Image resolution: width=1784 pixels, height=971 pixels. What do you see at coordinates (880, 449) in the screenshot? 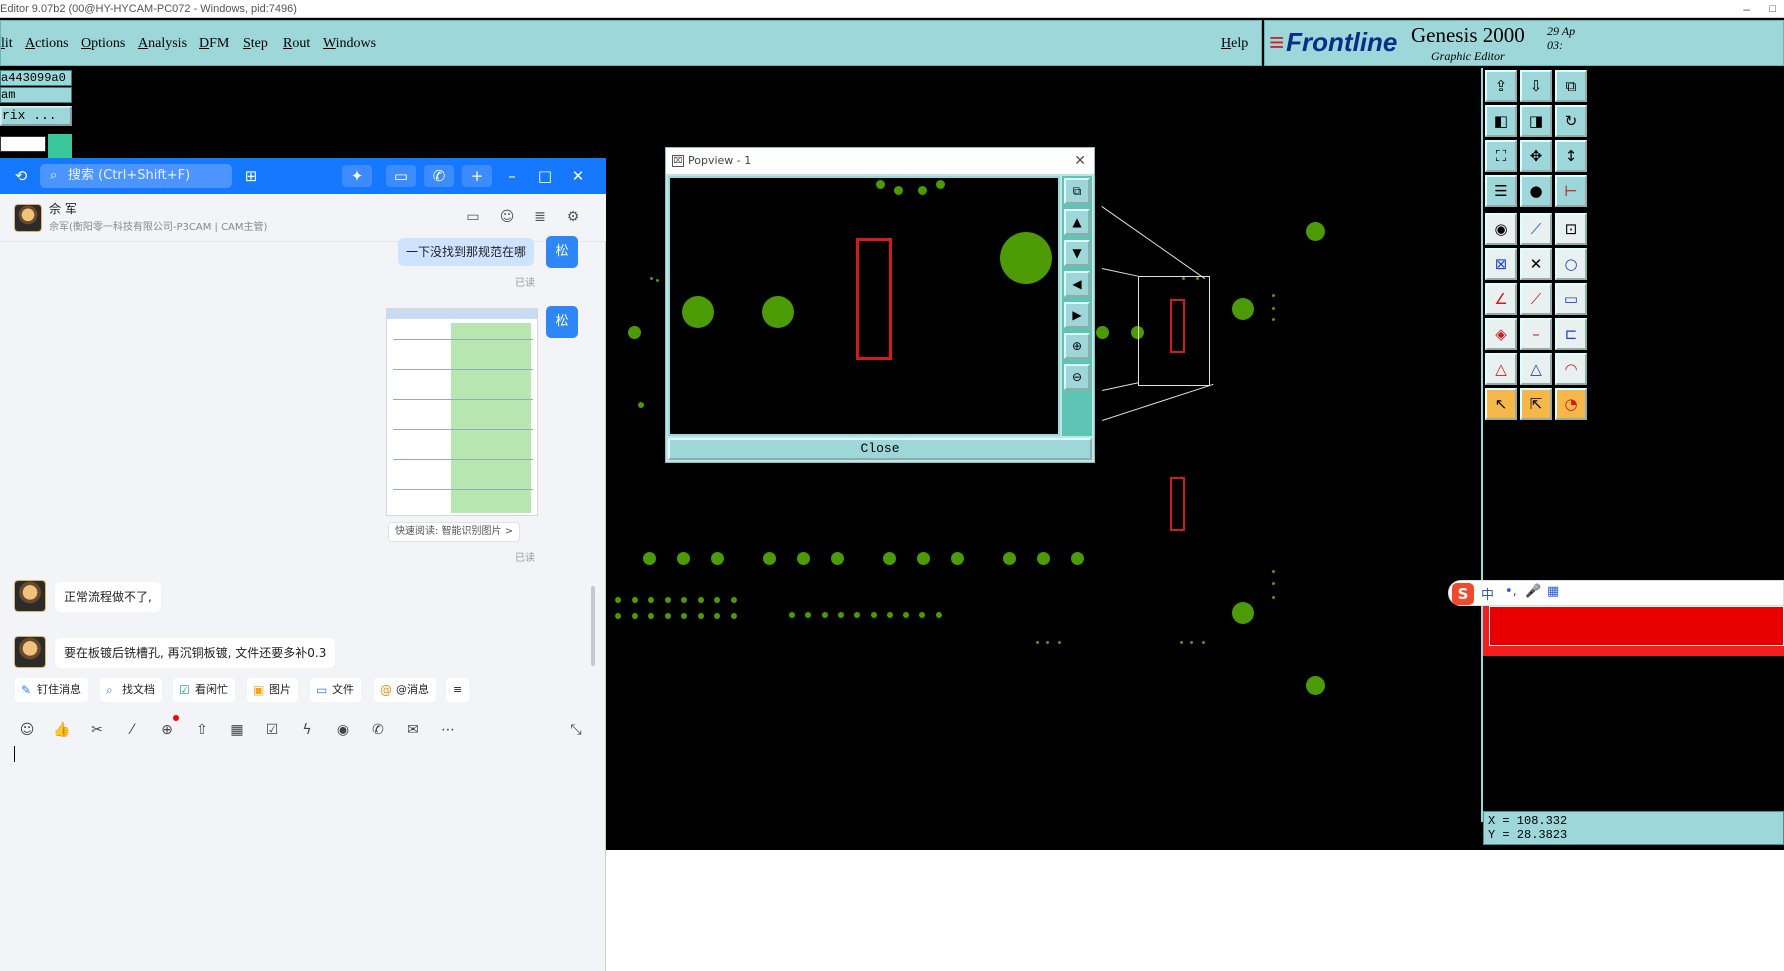
I see `popview-close-button: Close` at bounding box center [880, 449].